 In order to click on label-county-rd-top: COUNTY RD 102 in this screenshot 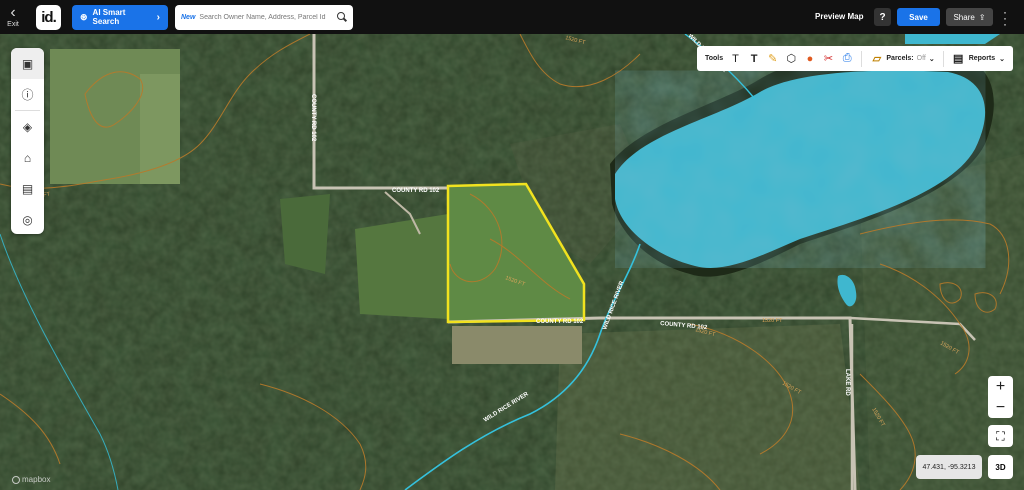, I will do `click(416, 191)`.